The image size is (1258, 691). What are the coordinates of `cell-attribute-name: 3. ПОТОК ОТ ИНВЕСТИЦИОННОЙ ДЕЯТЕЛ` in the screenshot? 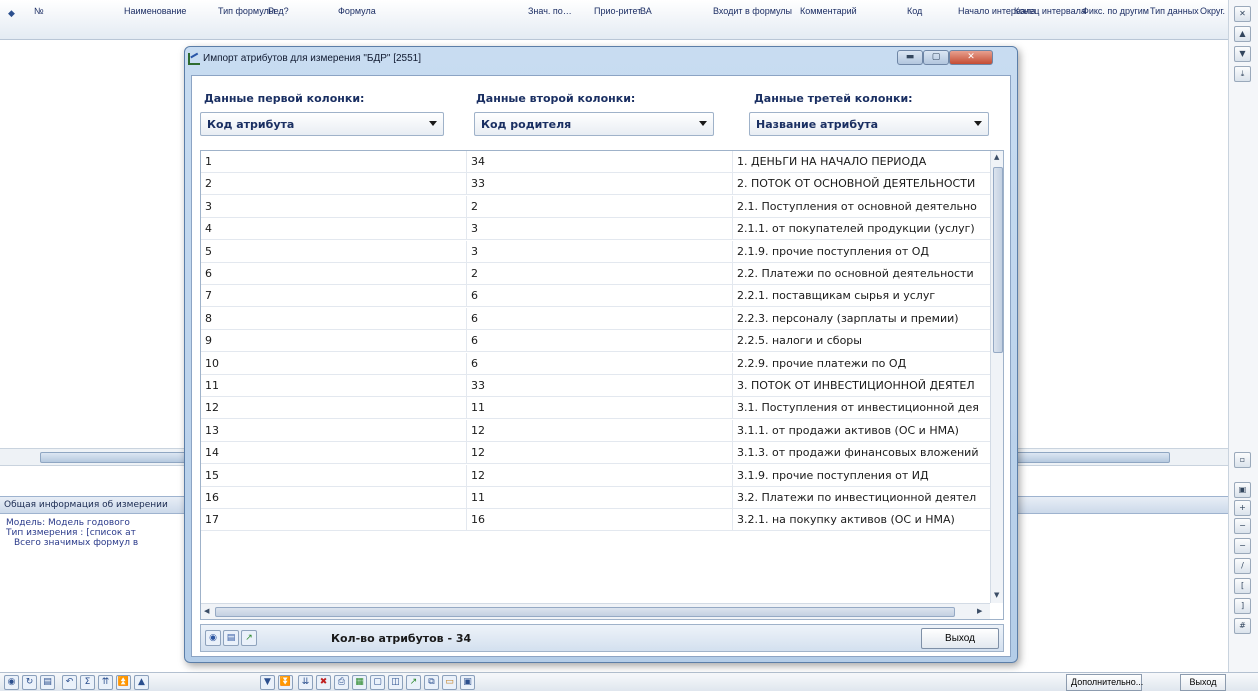 It's located at (863, 385).